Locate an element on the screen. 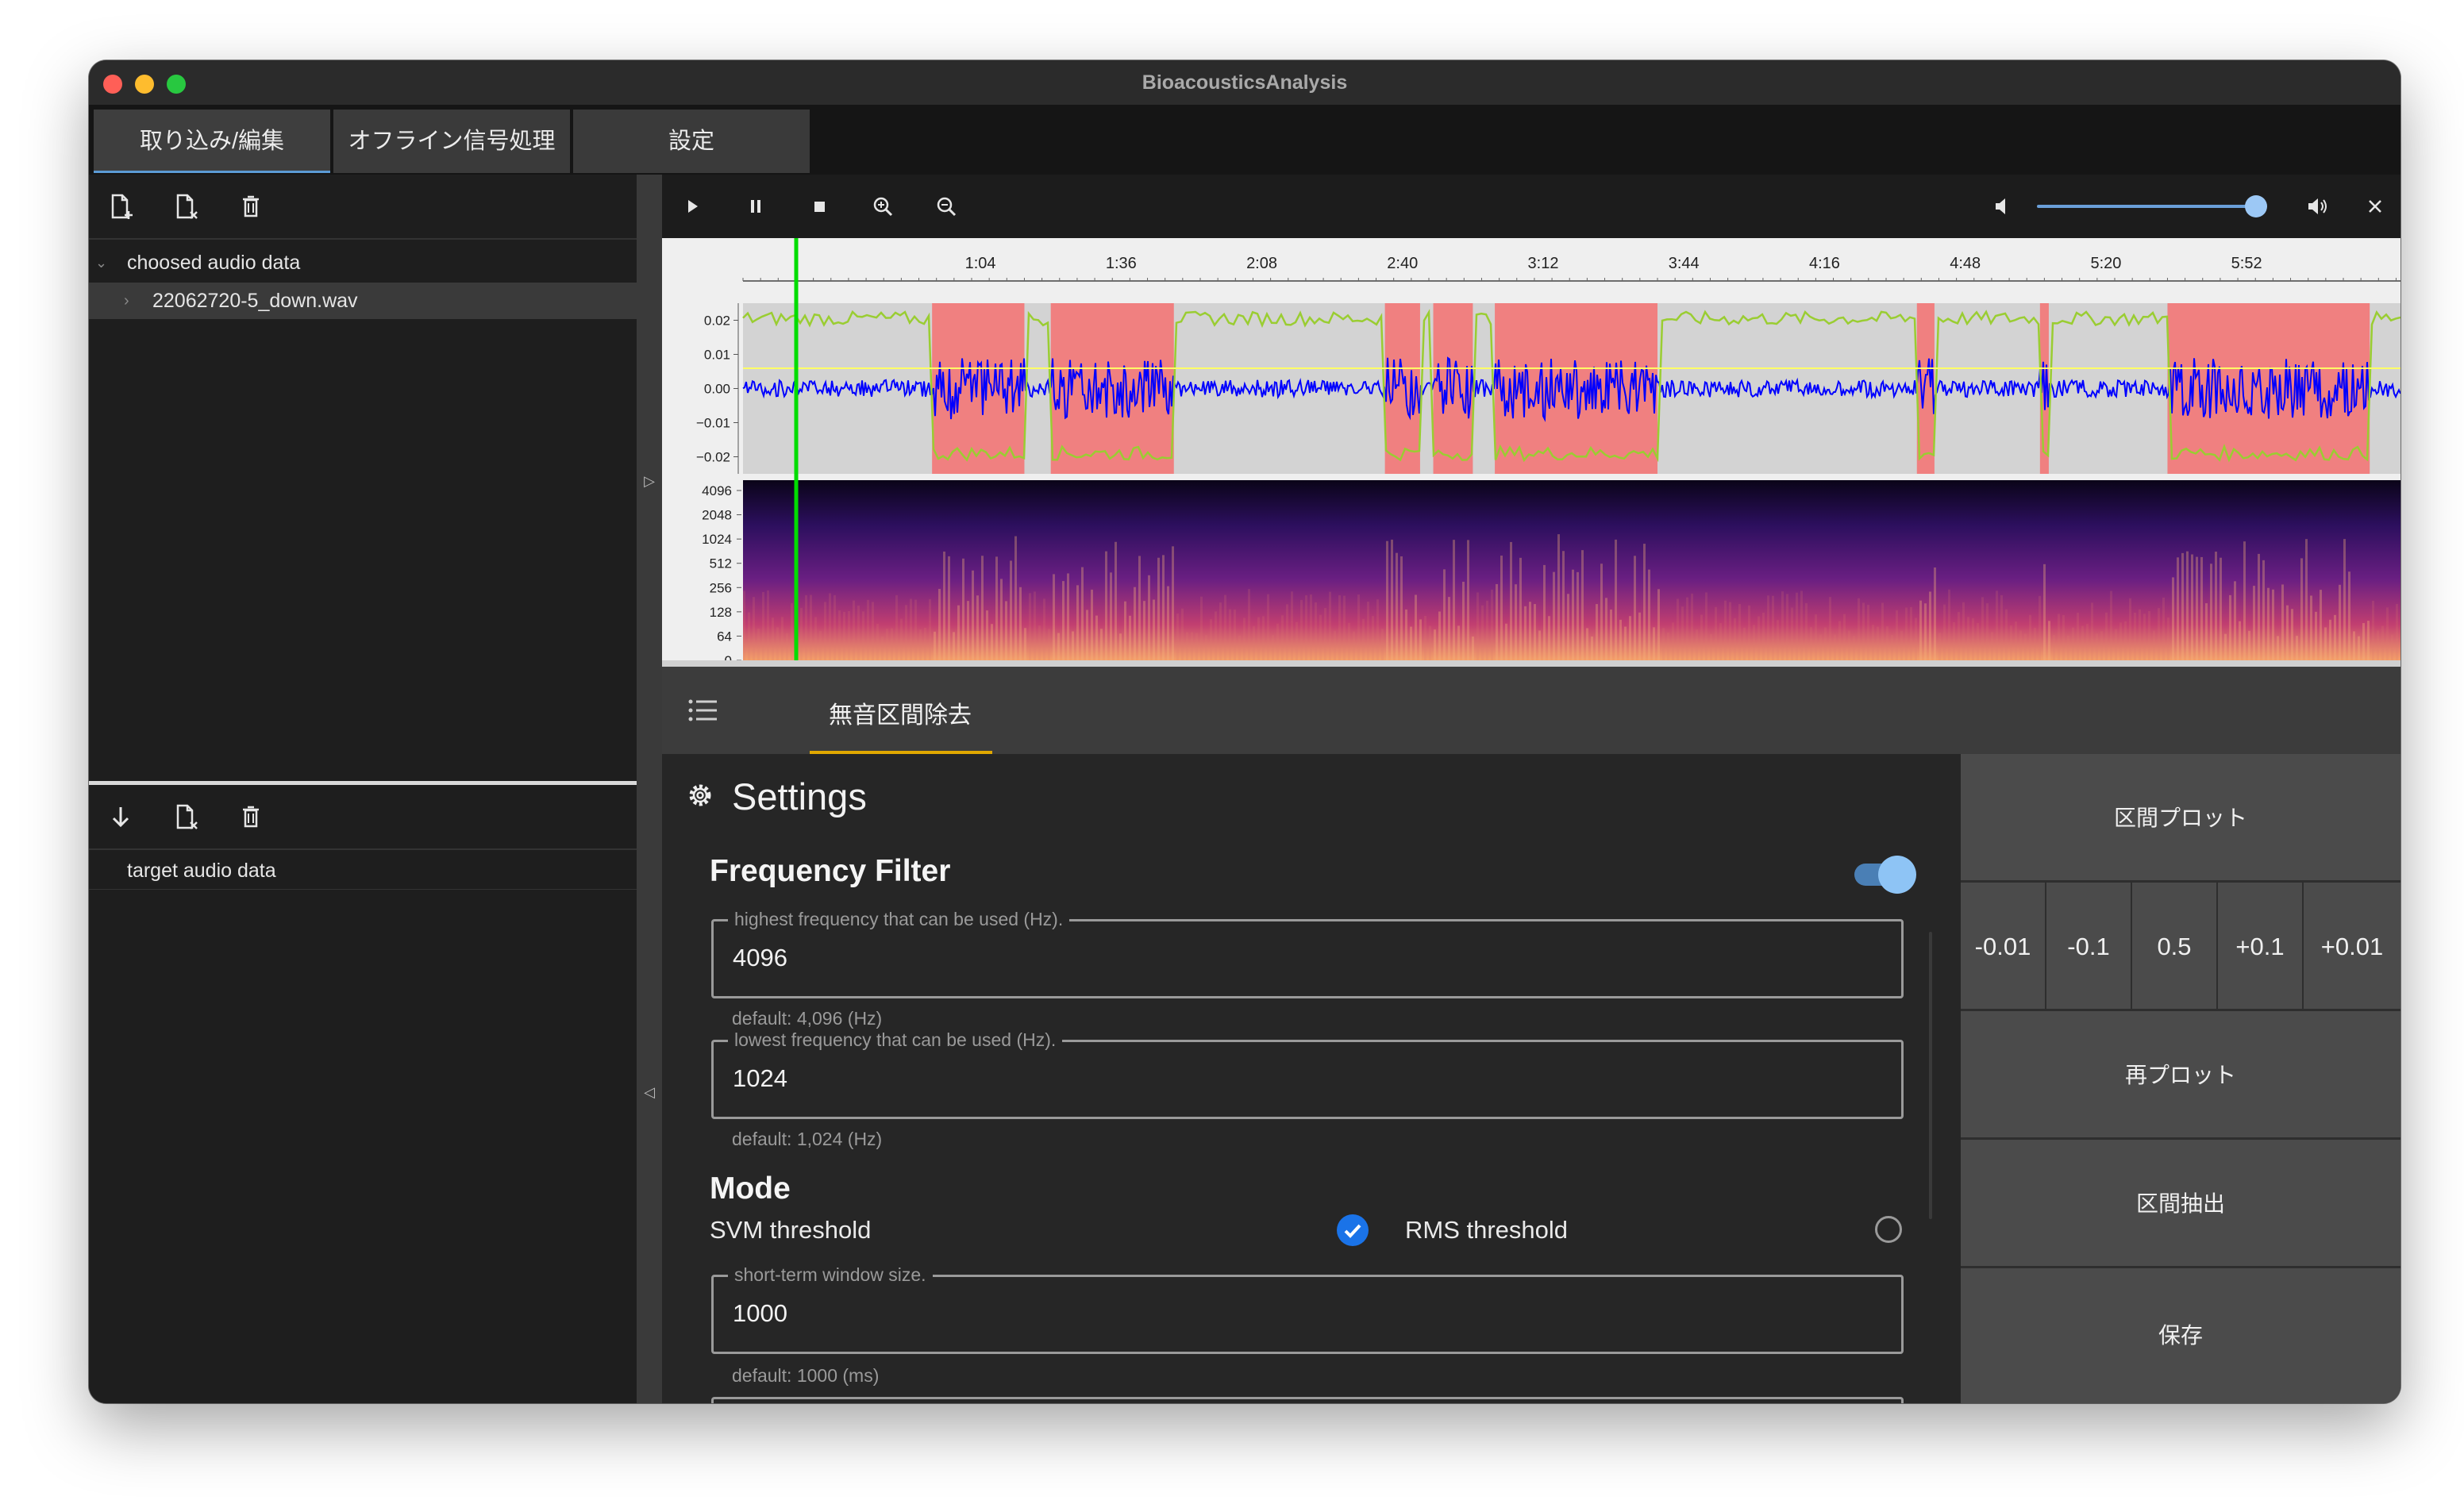  download-icon is located at coordinates (121, 817).